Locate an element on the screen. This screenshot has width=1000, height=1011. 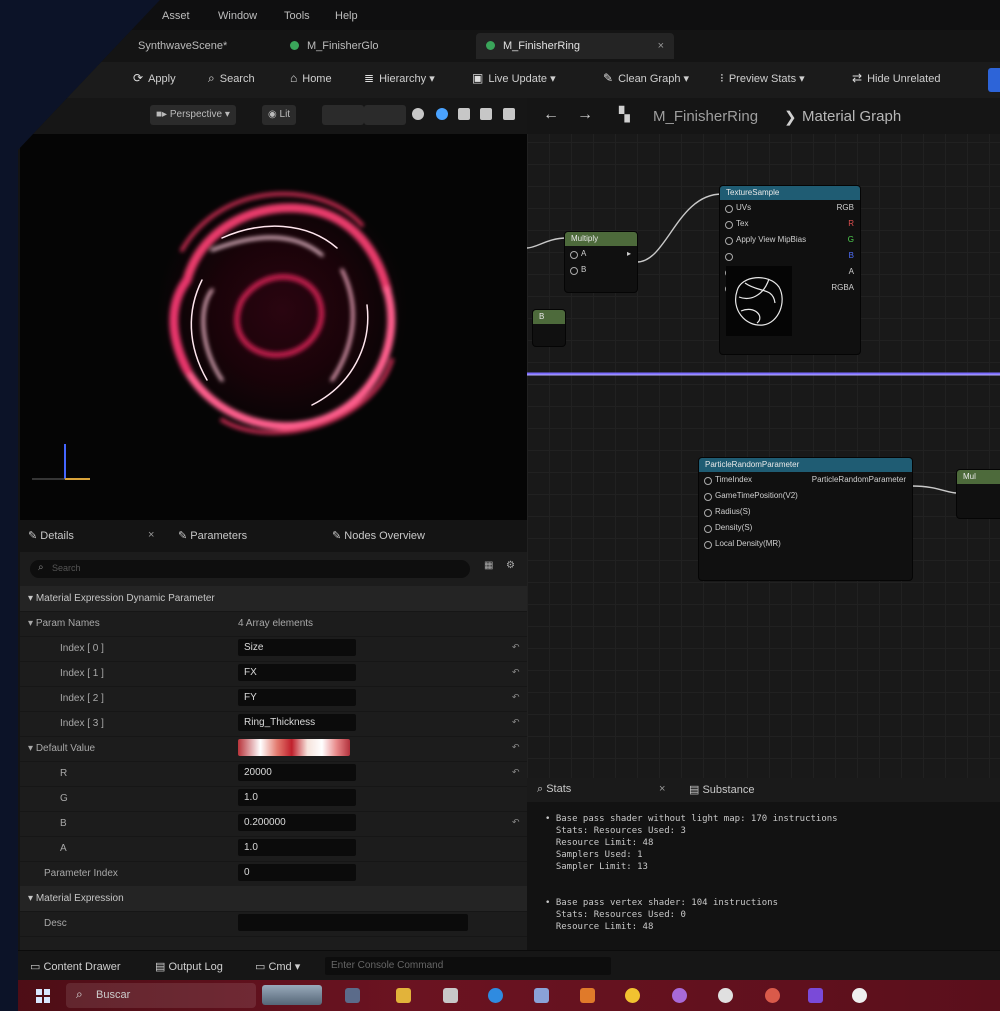
close-stats-icon: × is located at coordinates (662, 789).